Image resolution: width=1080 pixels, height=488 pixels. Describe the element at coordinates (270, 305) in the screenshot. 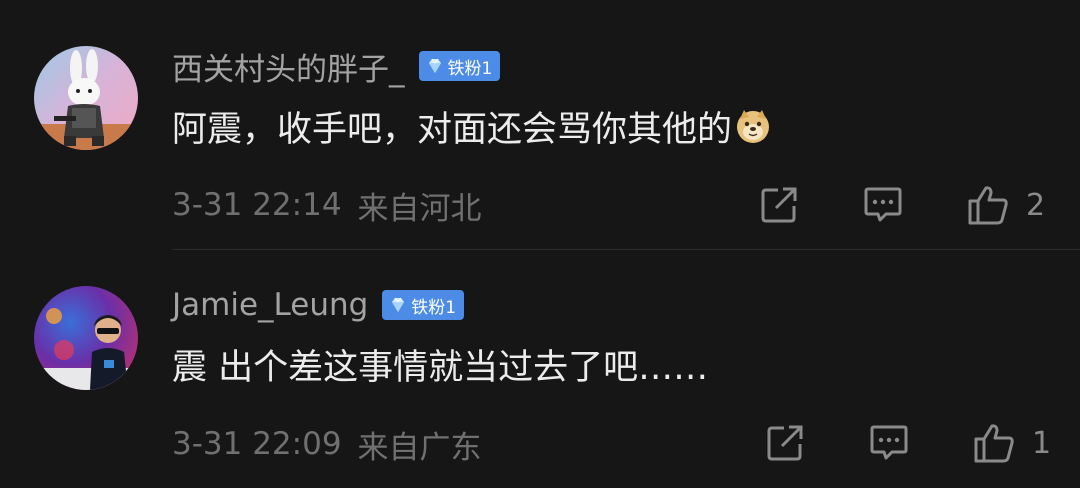

I see `username: Jamie_Leung` at that location.